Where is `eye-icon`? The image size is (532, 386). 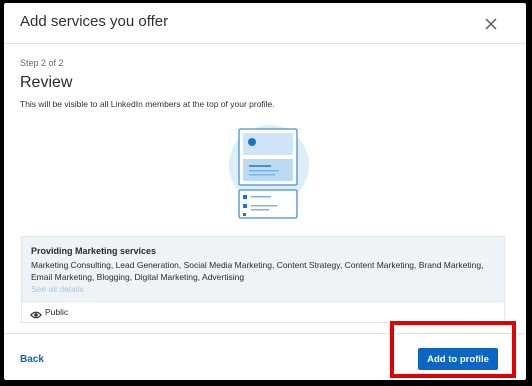 eye-icon is located at coordinates (36, 313).